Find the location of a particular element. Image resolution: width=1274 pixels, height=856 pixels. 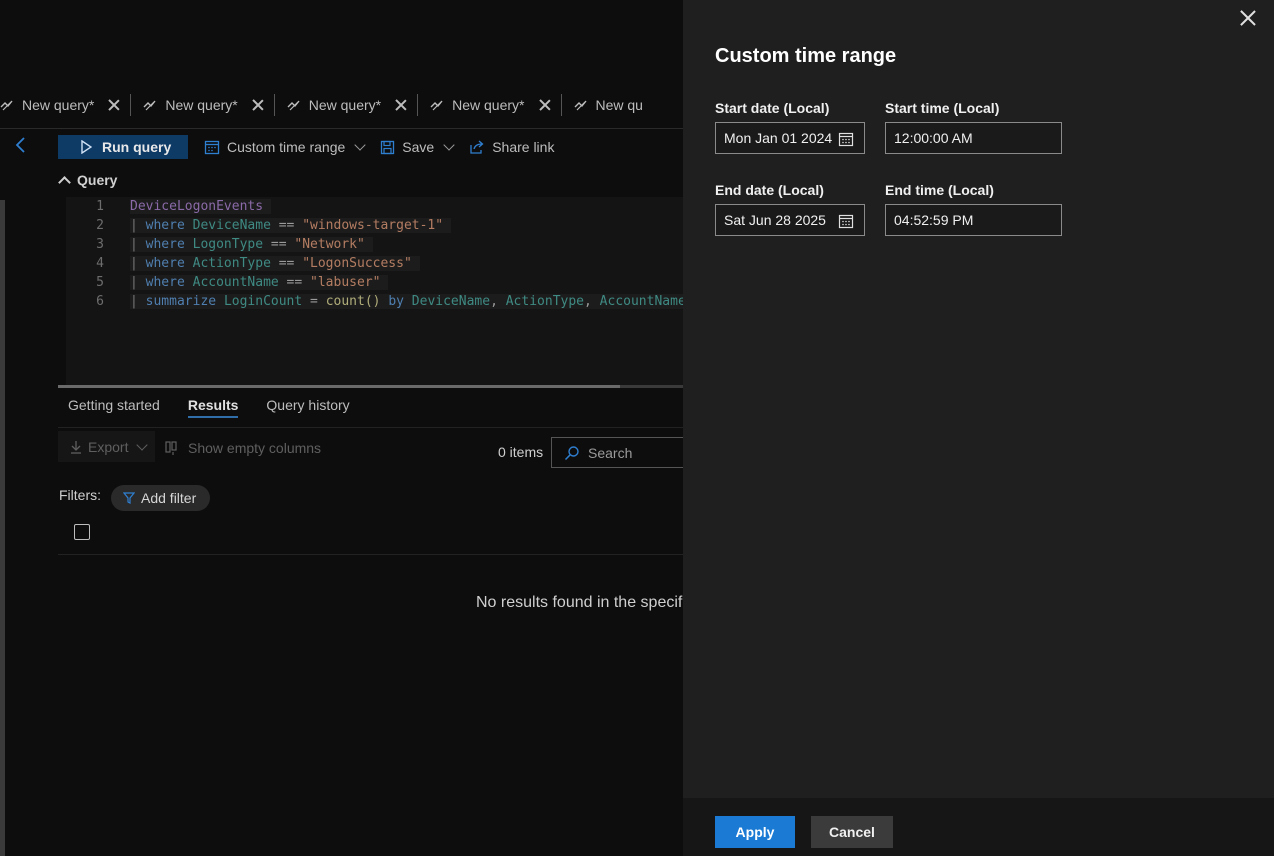

save-label: Save is located at coordinates (418, 147).